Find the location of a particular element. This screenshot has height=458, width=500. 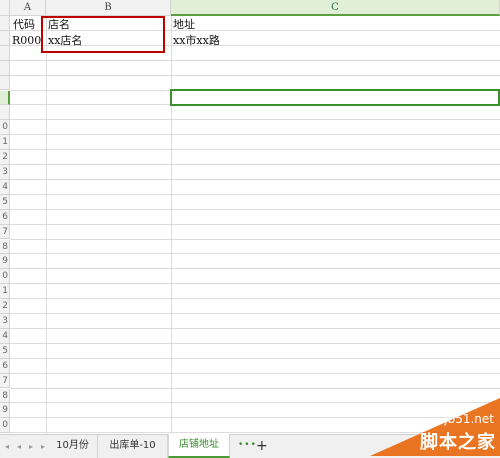

more-sheets-icon: ••• is located at coordinates (247, 445).